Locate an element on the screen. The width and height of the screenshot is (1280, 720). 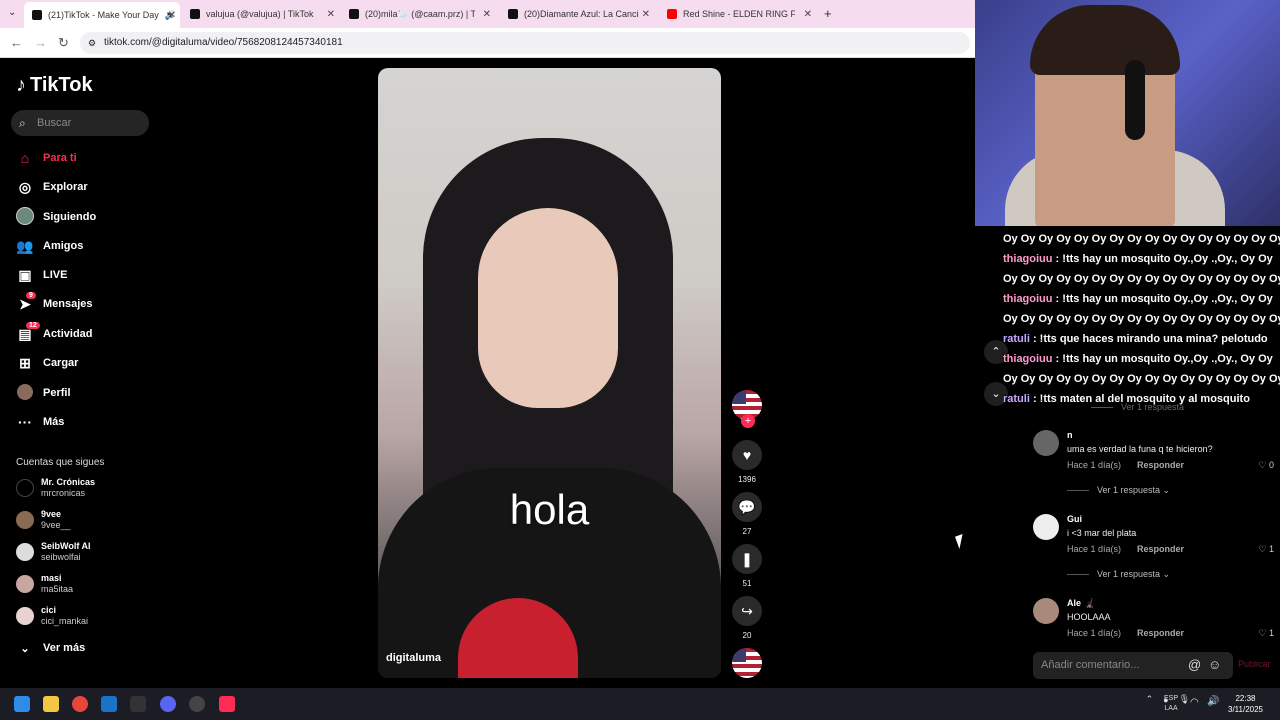
following-handle: seibwolfai is located at coordinates (61, 557).